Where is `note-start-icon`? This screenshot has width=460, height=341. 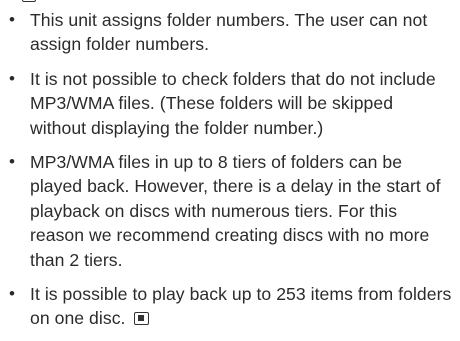
note-start-icon is located at coordinates (29, 1).